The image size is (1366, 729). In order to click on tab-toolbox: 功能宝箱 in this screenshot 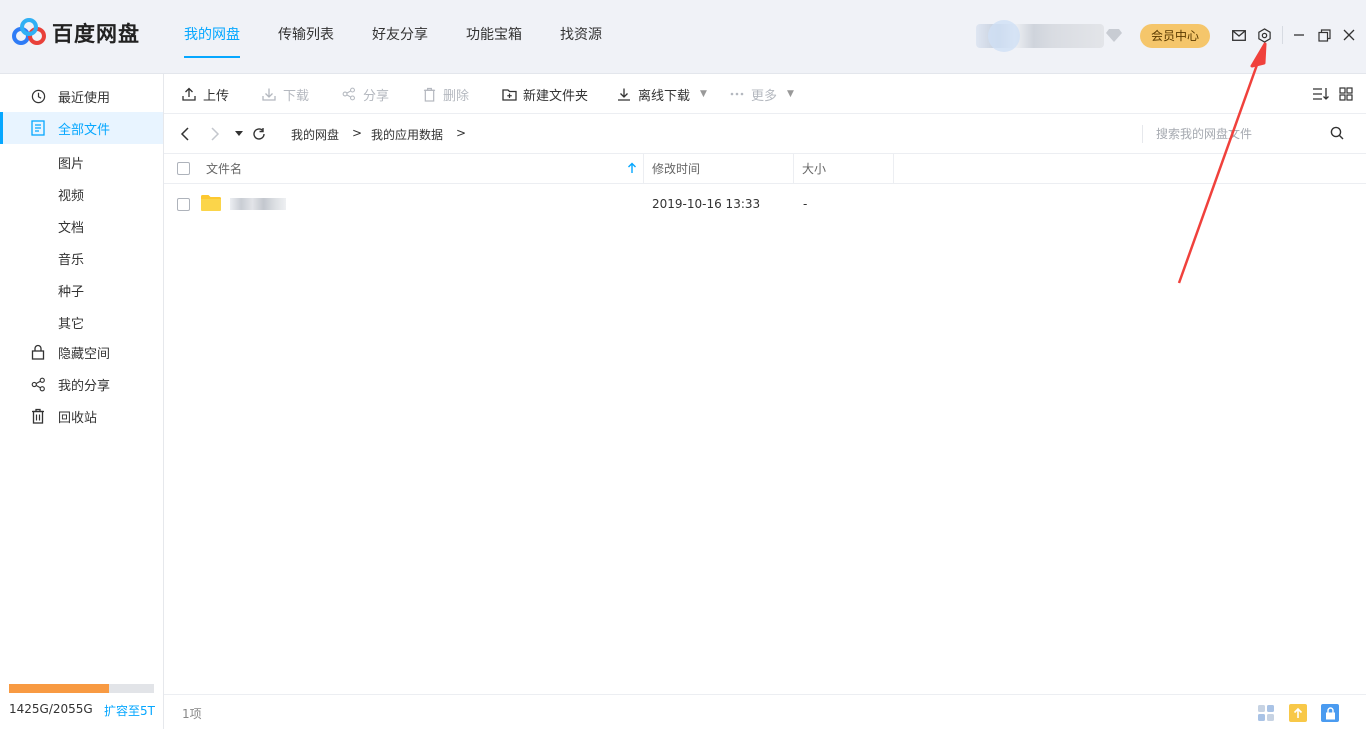, I will do `click(494, 37)`.